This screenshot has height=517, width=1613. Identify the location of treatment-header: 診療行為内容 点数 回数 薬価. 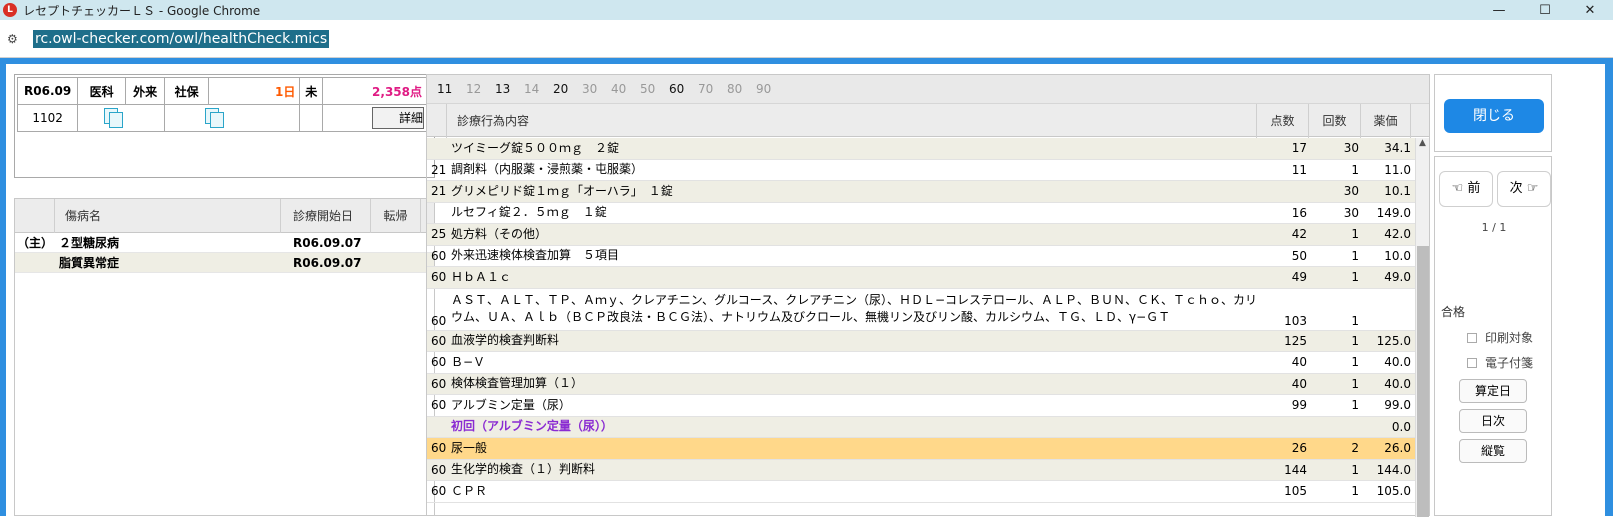
(928, 120).